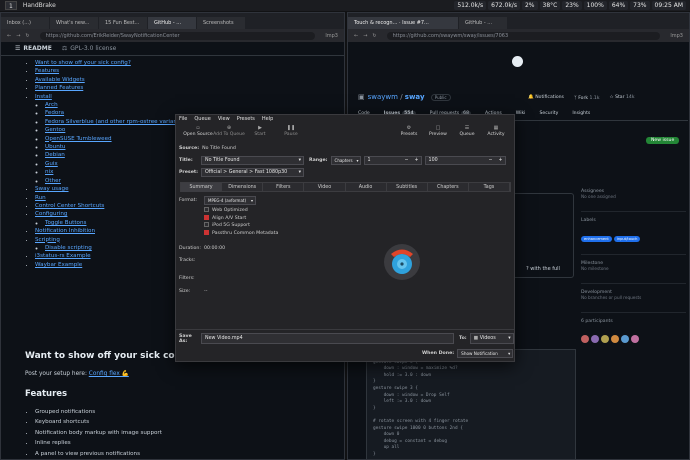 The image size is (690, 460). I want to click on toc-link: Gentoo, so click(55, 130).